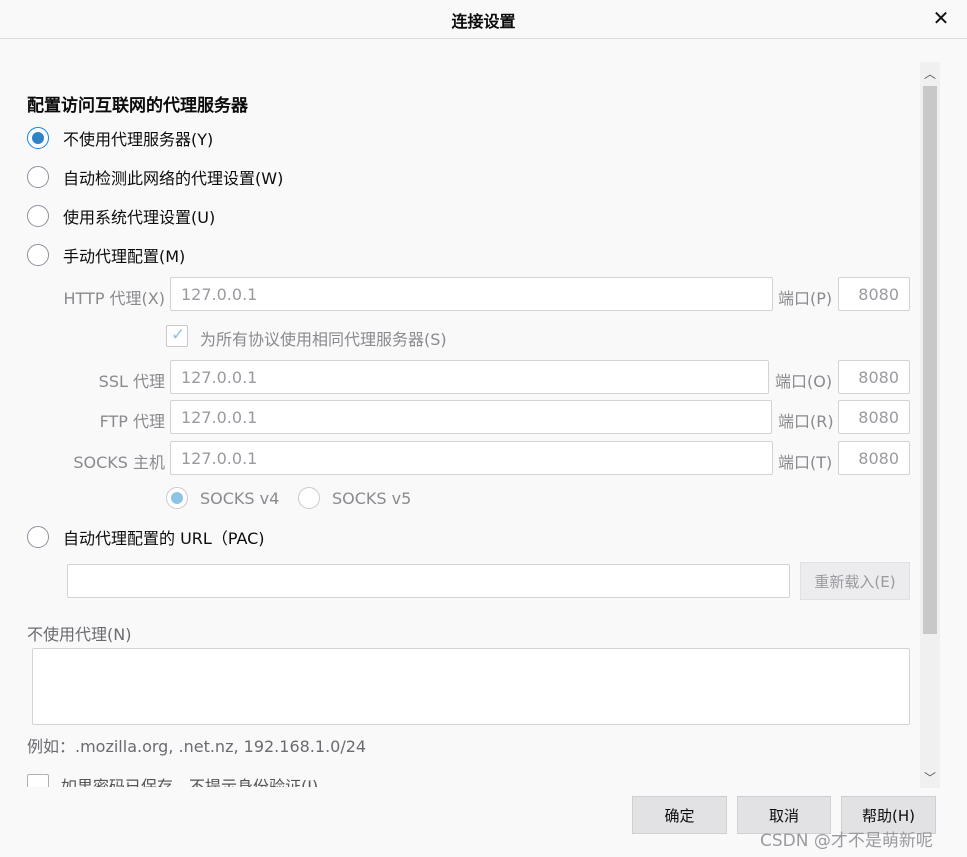 Image resolution: width=967 pixels, height=857 pixels. What do you see at coordinates (240, 498) in the screenshot?
I see `radio-socks-v4-label: SOCKS v4` at bounding box center [240, 498].